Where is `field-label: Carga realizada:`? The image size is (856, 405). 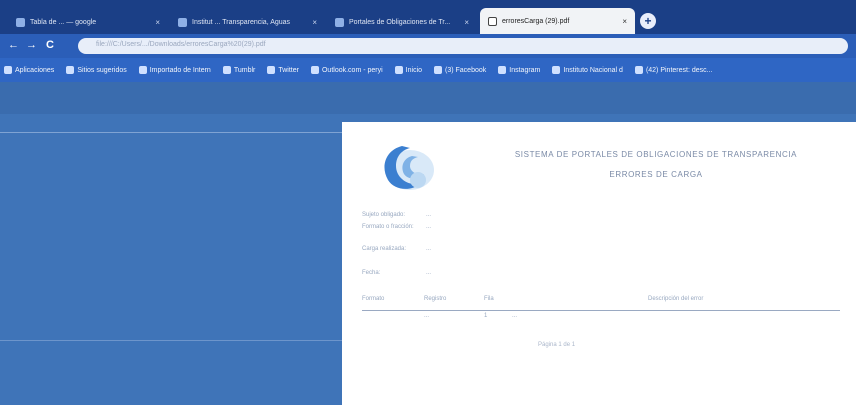
field-label: Carga realizada: is located at coordinates (384, 249).